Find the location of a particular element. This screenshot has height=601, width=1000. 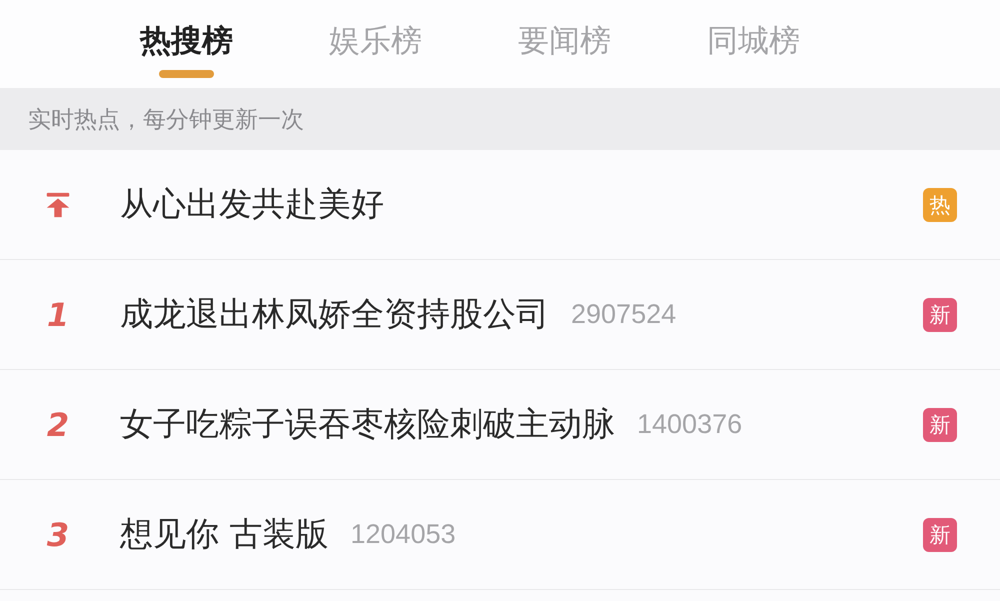

tab: 热搜榜 is located at coordinates (186, 41).